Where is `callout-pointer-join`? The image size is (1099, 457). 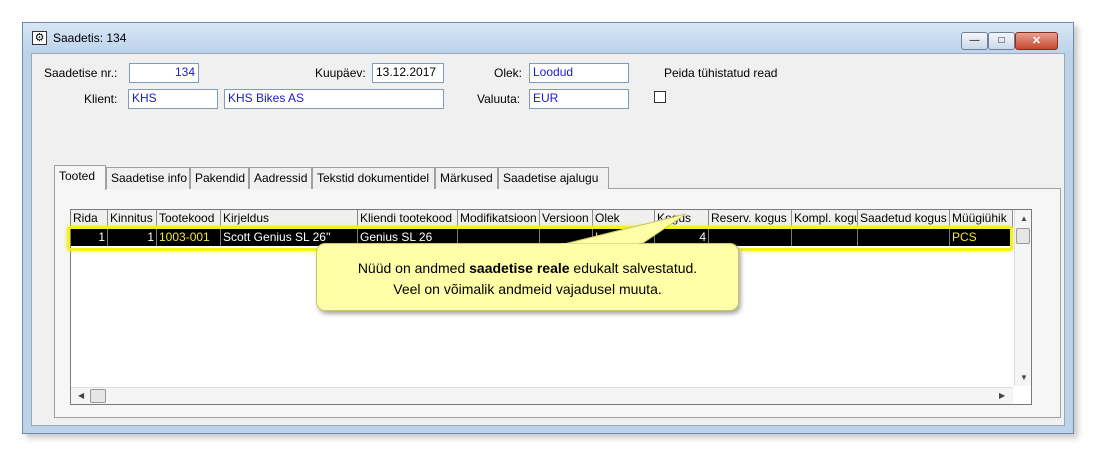 callout-pointer-join is located at coordinates (600, 244).